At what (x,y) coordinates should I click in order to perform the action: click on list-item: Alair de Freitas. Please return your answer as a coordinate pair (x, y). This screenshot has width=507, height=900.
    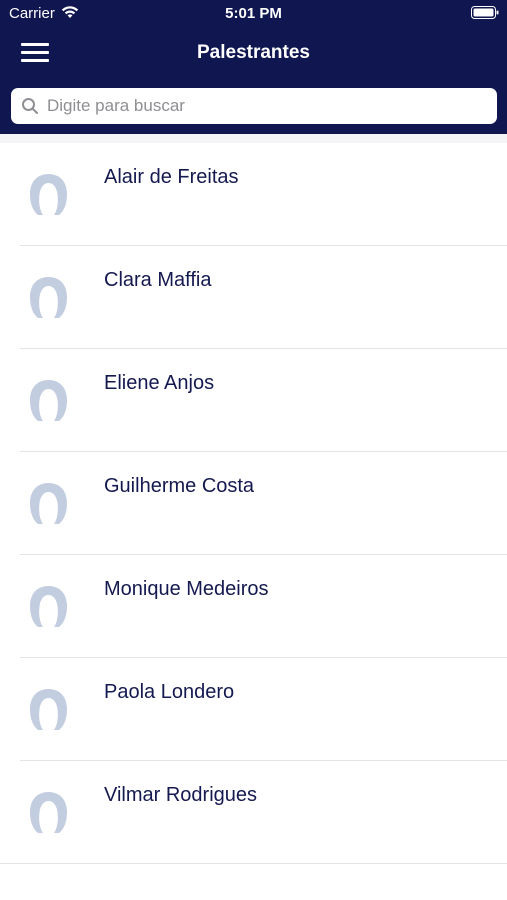
    Looking at the image, I should click on (253, 194).